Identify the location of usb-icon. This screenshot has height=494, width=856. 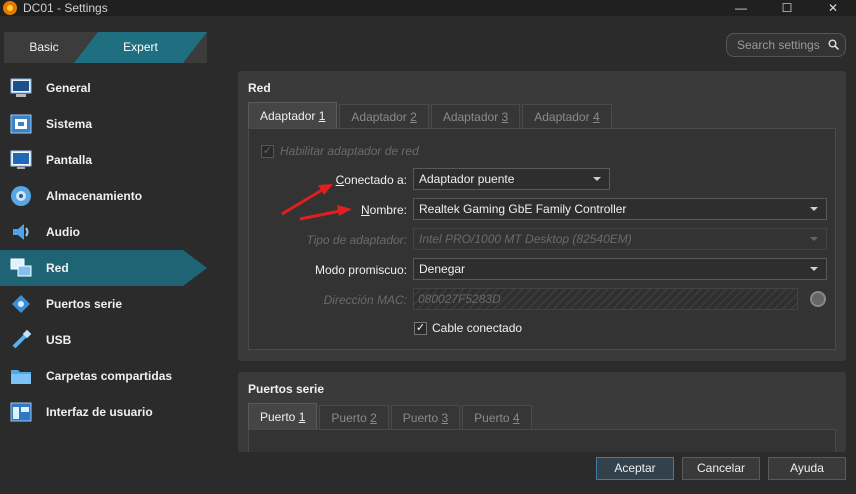
(21, 340).